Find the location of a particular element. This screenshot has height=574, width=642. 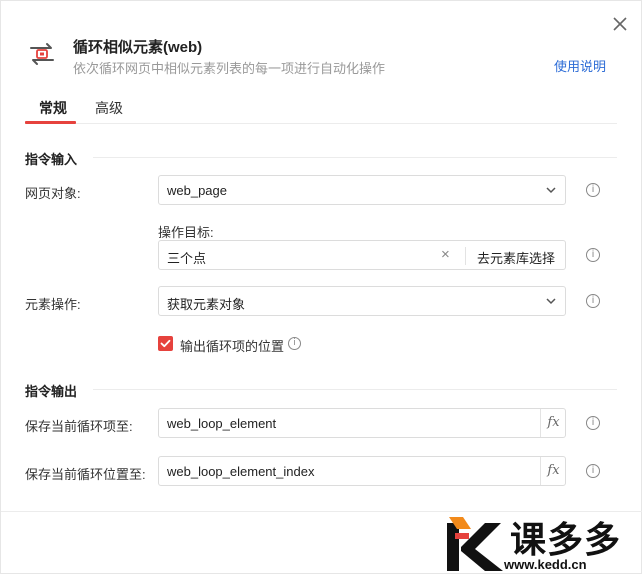

watermark-brand: 课多多 is located at coordinates (566, 539).